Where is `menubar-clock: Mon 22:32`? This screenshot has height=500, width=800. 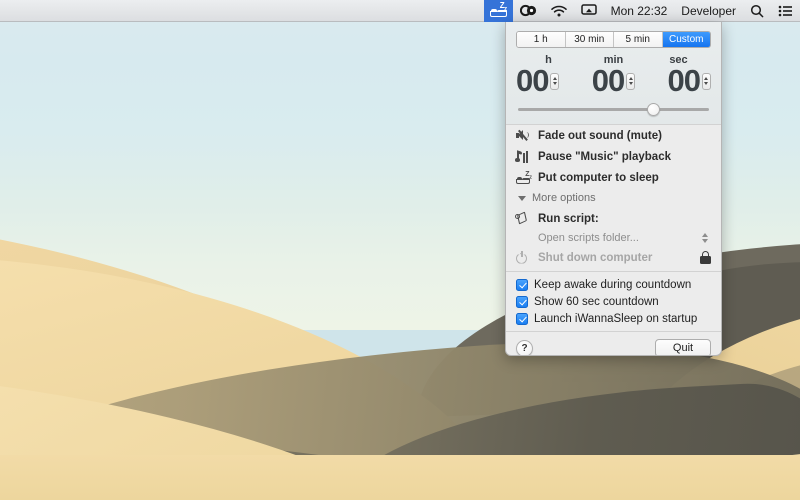 menubar-clock: Mon 22:32 is located at coordinates (639, 11).